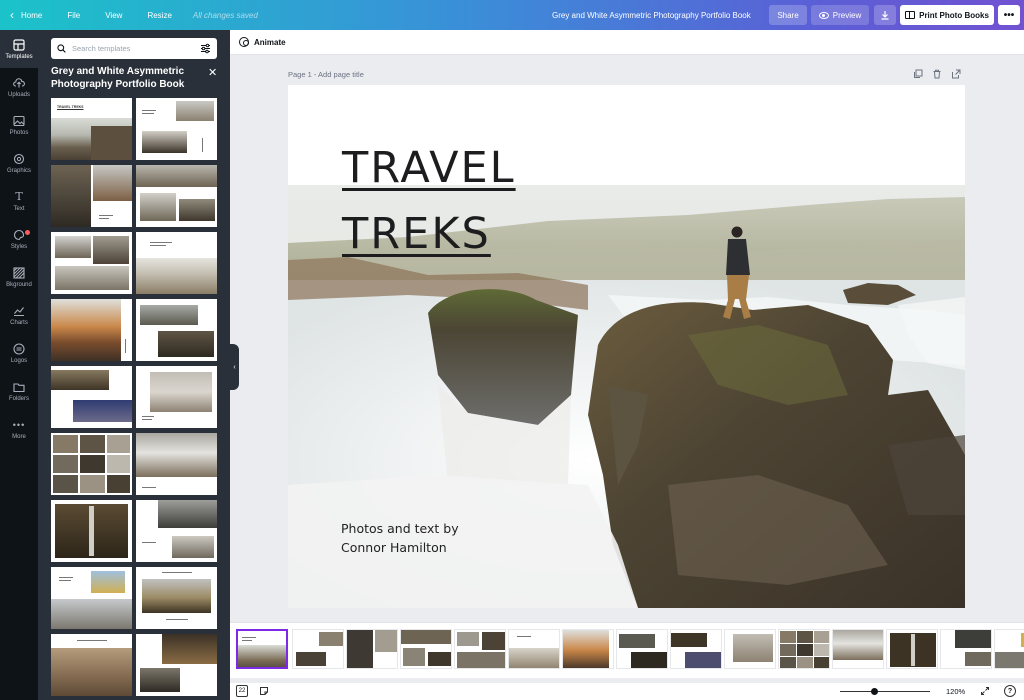  What do you see at coordinates (19, 87) in the screenshot?
I see `rail-item-uploads: Uploads` at bounding box center [19, 87].